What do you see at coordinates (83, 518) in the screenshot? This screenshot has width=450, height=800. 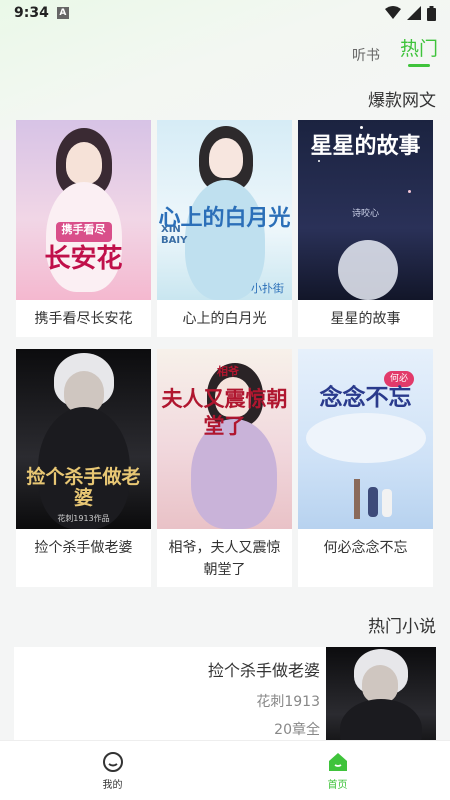 I see `cover-author: 花刺1913作品` at bounding box center [83, 518].